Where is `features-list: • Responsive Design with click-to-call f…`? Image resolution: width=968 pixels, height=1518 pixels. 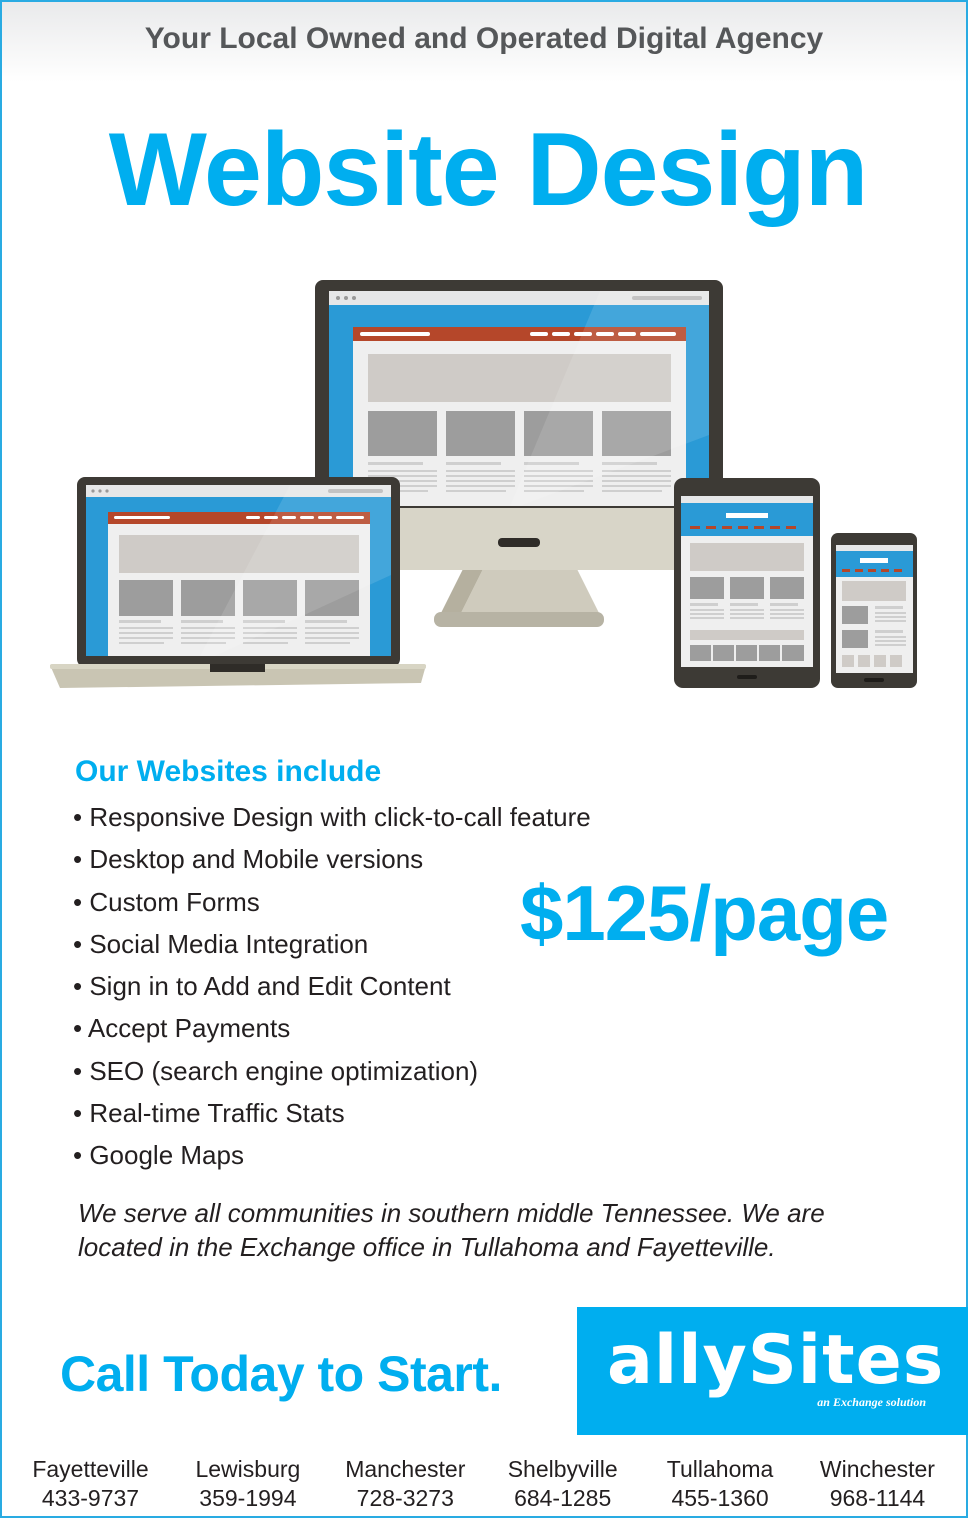
features-list: • Responsive Design with click-to-call f… is located at coordinates (332, 990).